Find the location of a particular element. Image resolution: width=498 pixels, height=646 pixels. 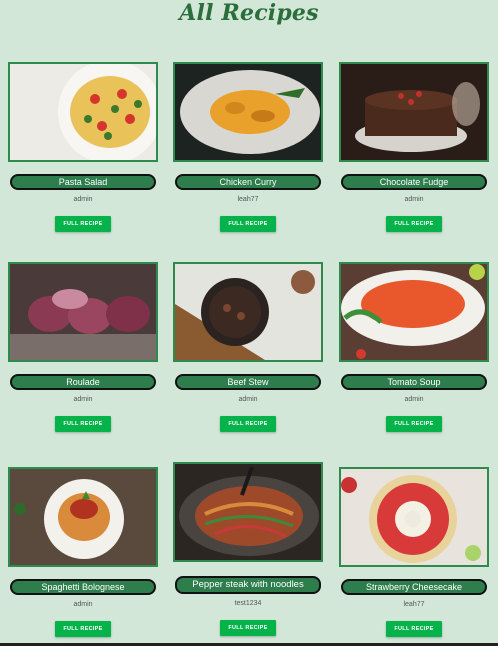

recipe-name: Beef Stew is located at coordinates (248, 382).